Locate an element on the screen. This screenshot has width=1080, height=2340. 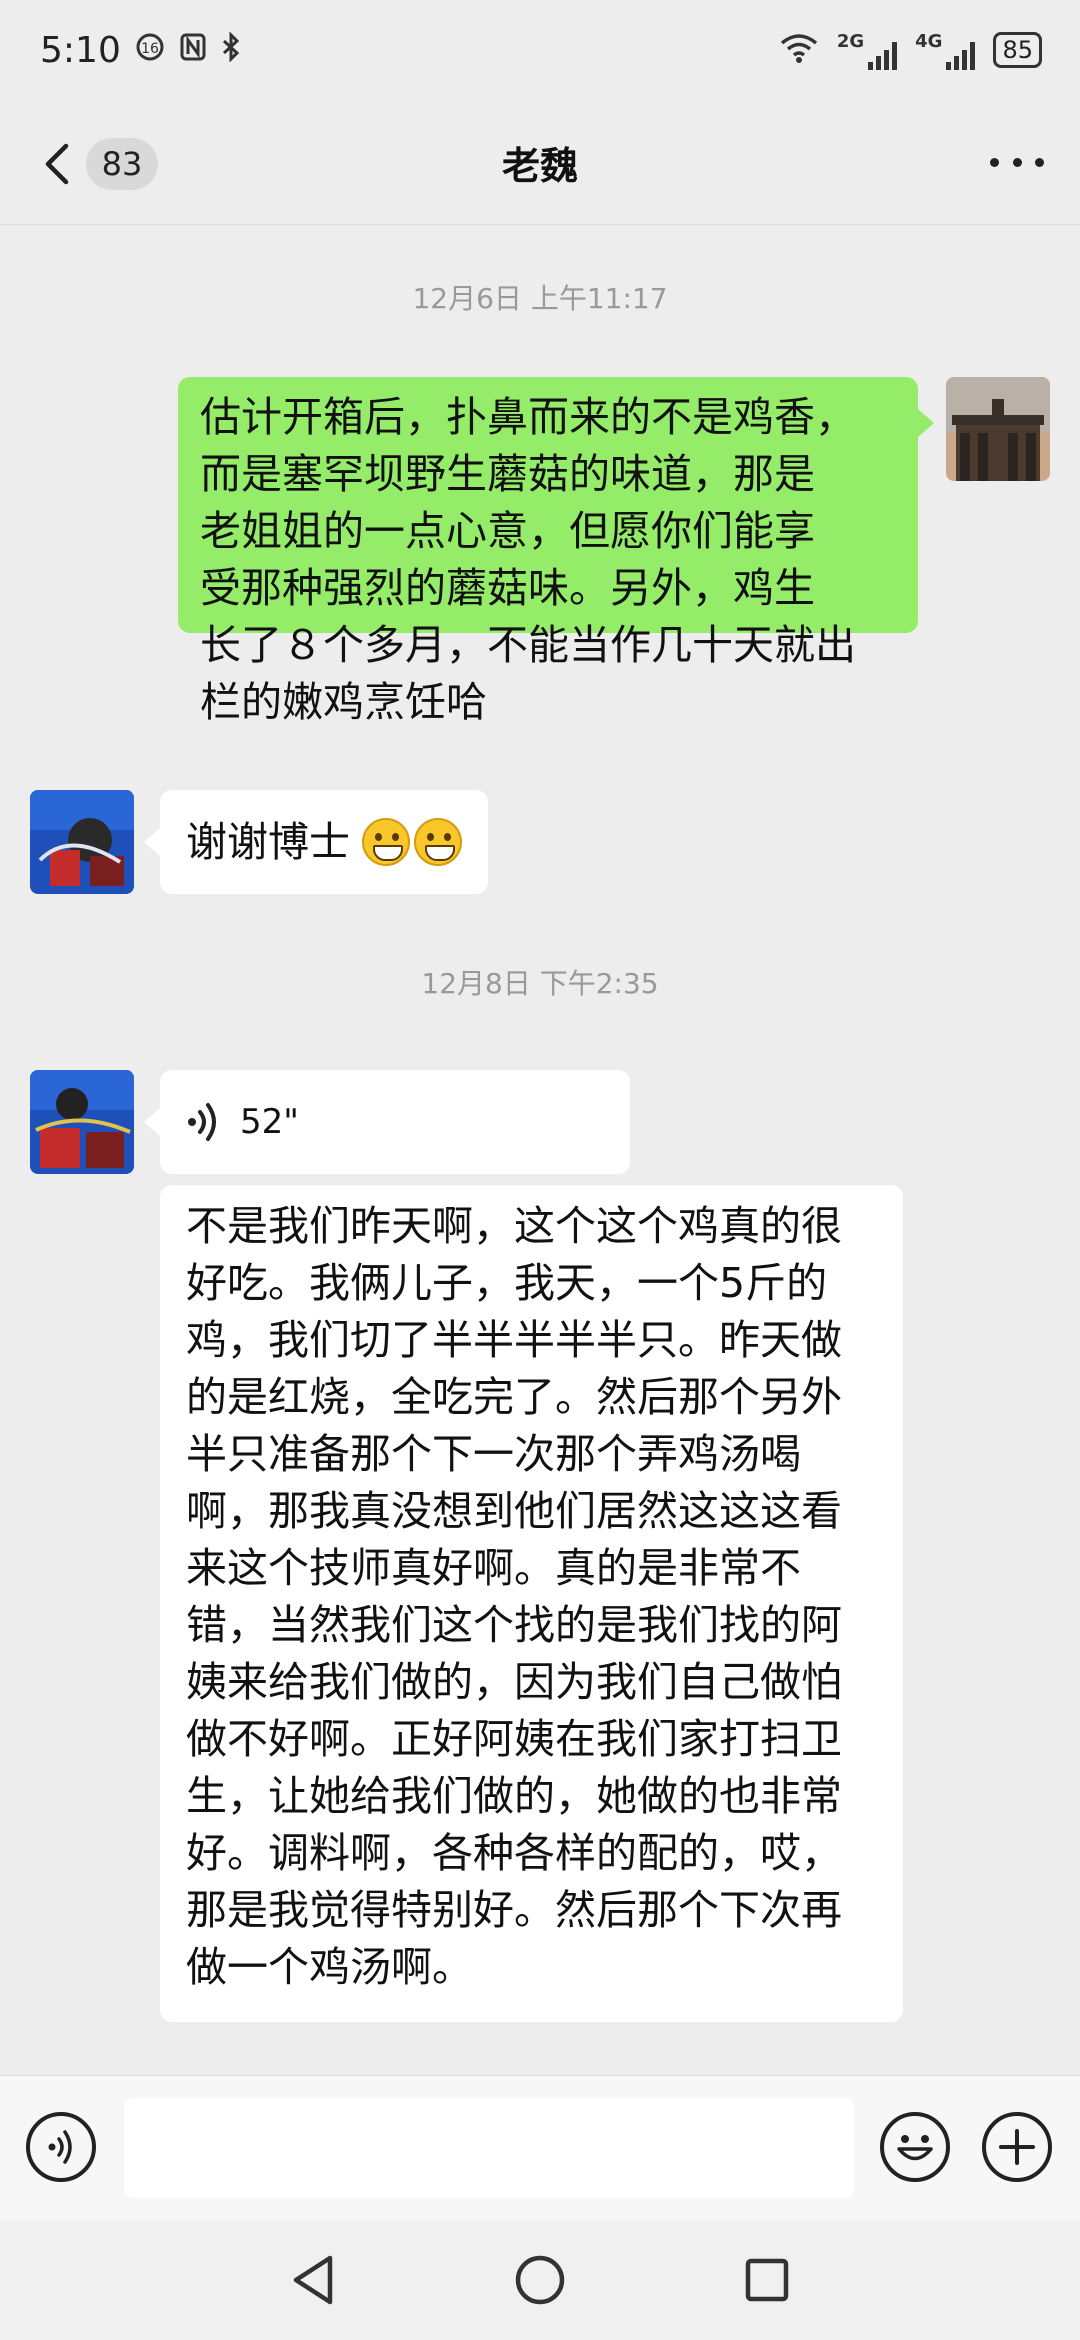
add-more-button is located at coordinates (1017, 2147).